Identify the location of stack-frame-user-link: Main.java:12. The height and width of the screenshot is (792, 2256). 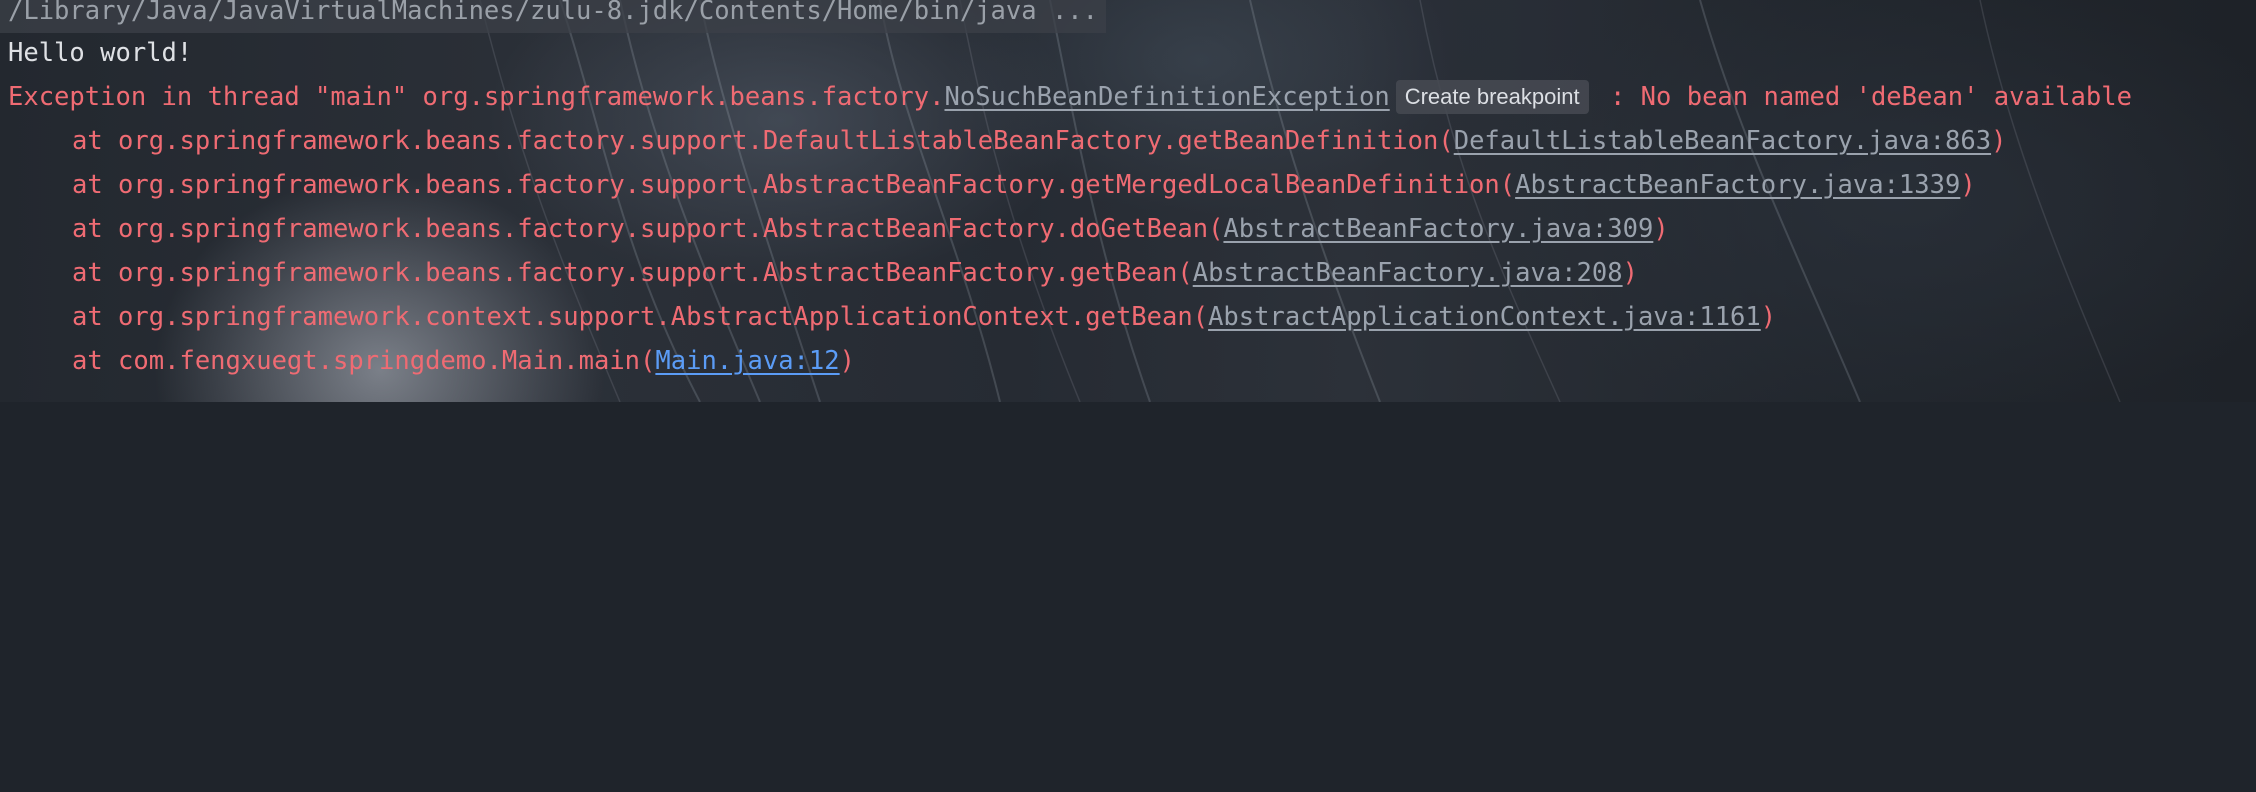
(747, 361).